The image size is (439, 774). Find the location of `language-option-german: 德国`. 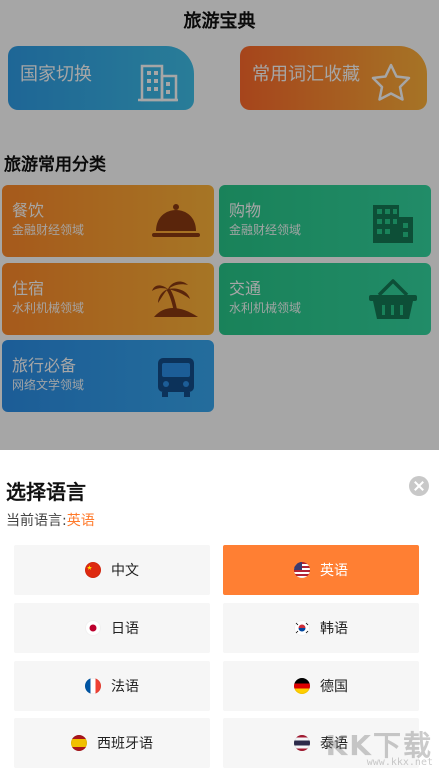

language-option-german: 德国 is located at coordinates (321, 686).